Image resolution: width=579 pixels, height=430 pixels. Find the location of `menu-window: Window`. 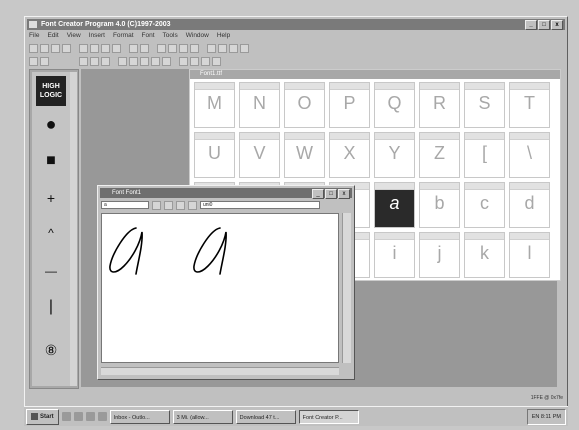

menu-window: Window is located at coordinates (197, 36).